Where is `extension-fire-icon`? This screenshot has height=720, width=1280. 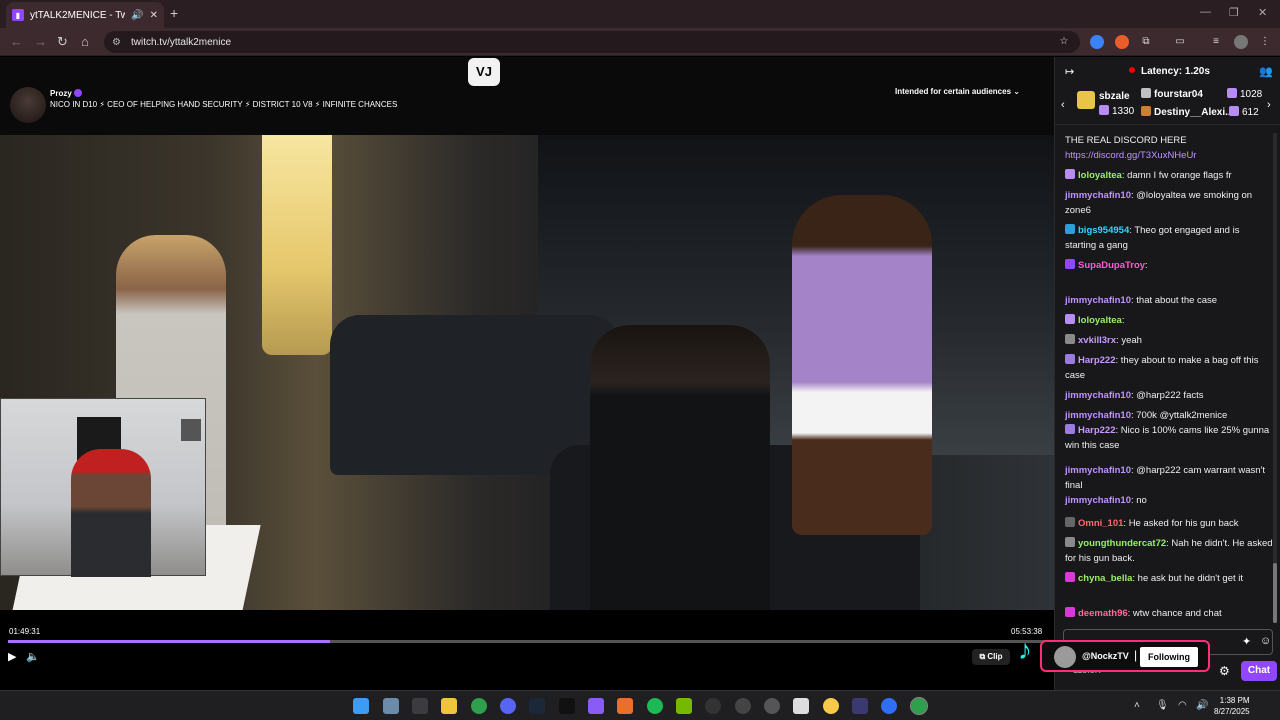
extension-fire-icon is located at coordinates (1122, 42).